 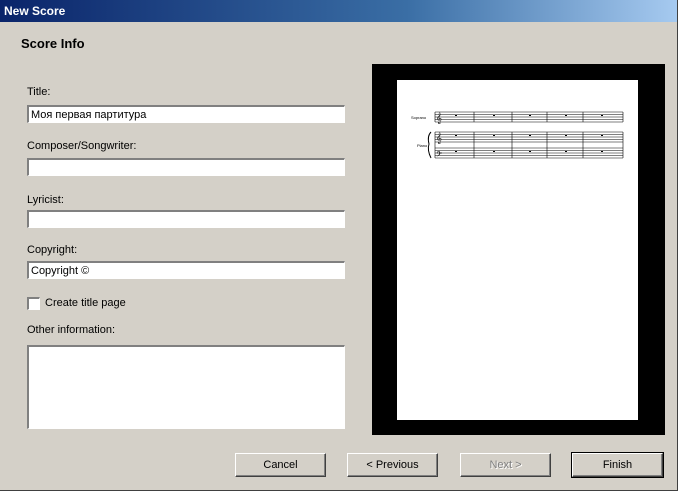 I want to click on other-info-textarea, so click(x=186, y=387).